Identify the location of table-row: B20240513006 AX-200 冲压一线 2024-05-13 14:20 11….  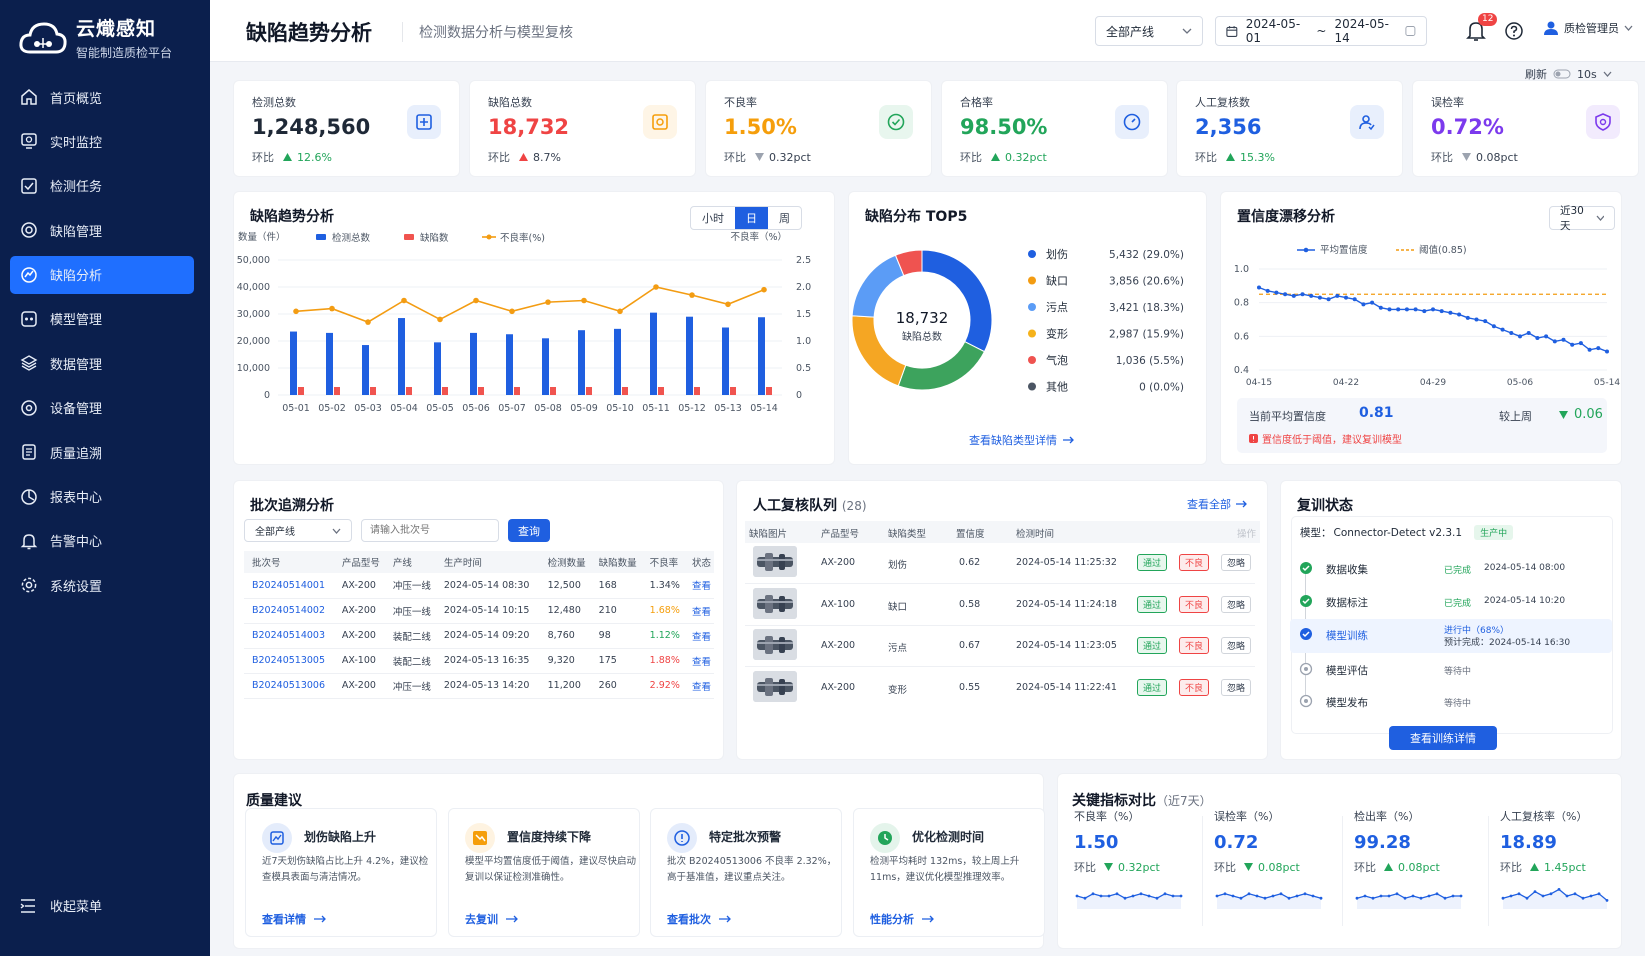
(479, 686).